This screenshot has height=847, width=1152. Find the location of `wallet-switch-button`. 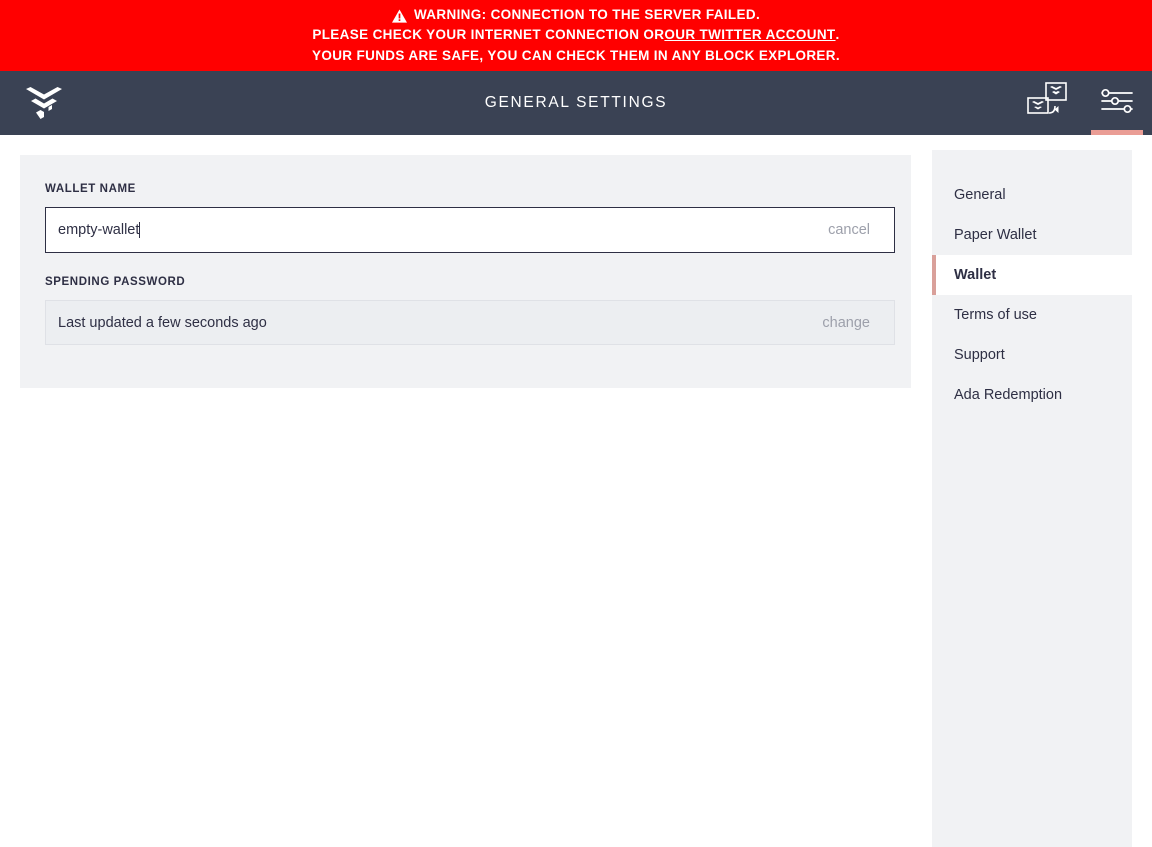

wallet-switch-button is located at coordinates (1047, 103).